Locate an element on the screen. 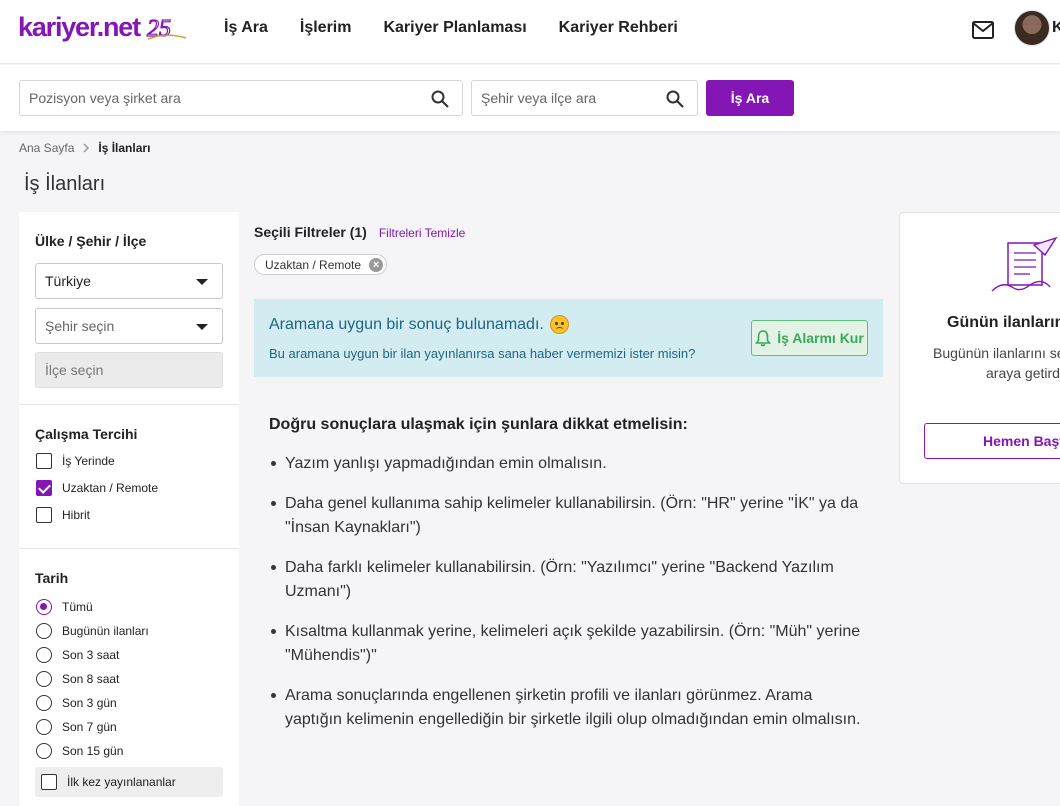 This screenshot has height=806, width=1060. checkbox-checked is located at coordinates (44, 488).